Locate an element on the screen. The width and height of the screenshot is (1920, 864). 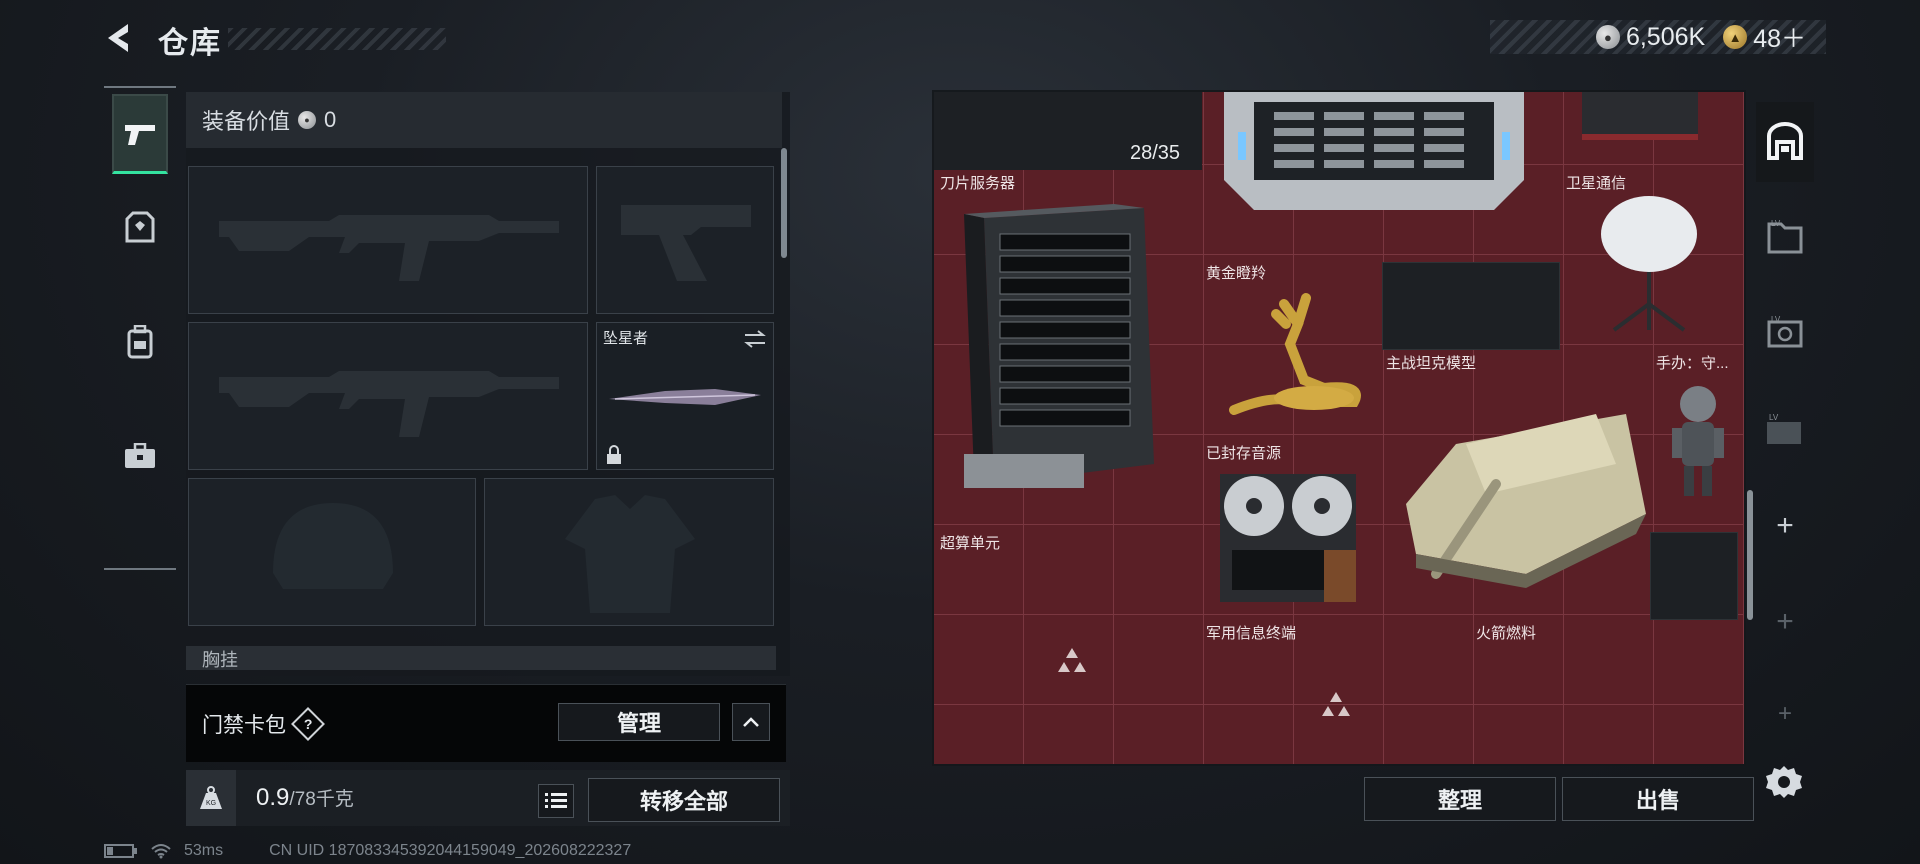
item-label-supercomputer: 超算单元 is located at coordinates (970, 543).